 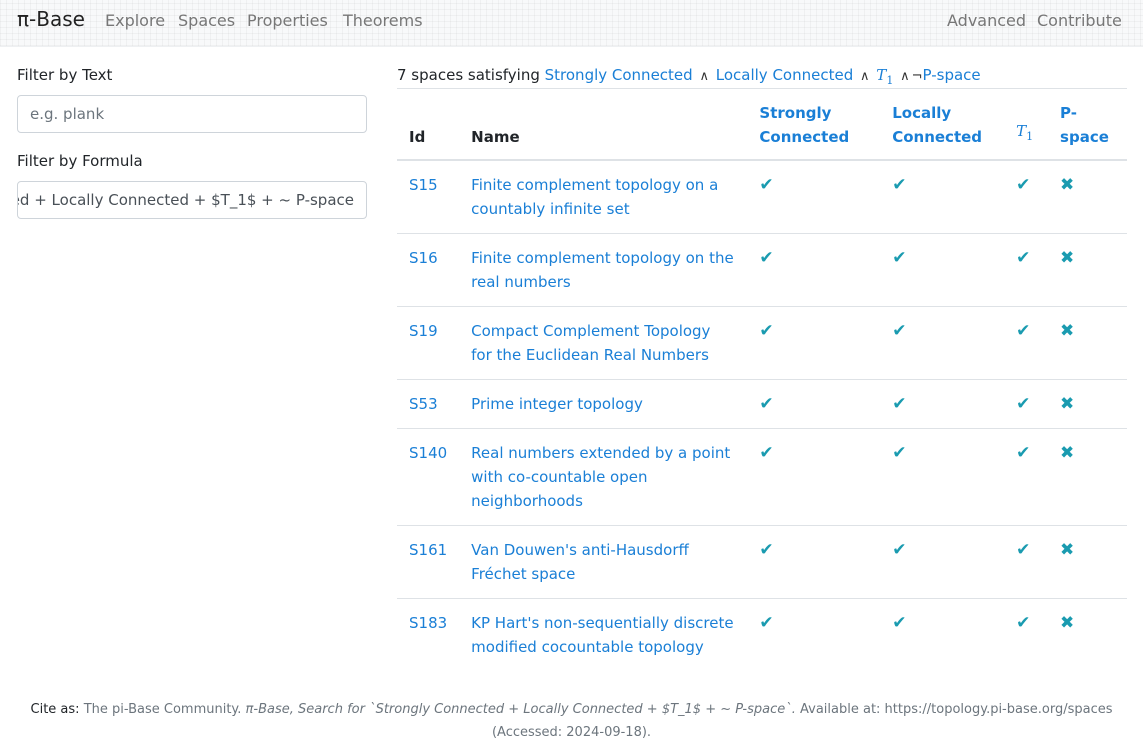 What do you see at coordinates (206, 20) in the screenshot?
I see `nav-spaces: Spaces` at bounding box center [206, 20].